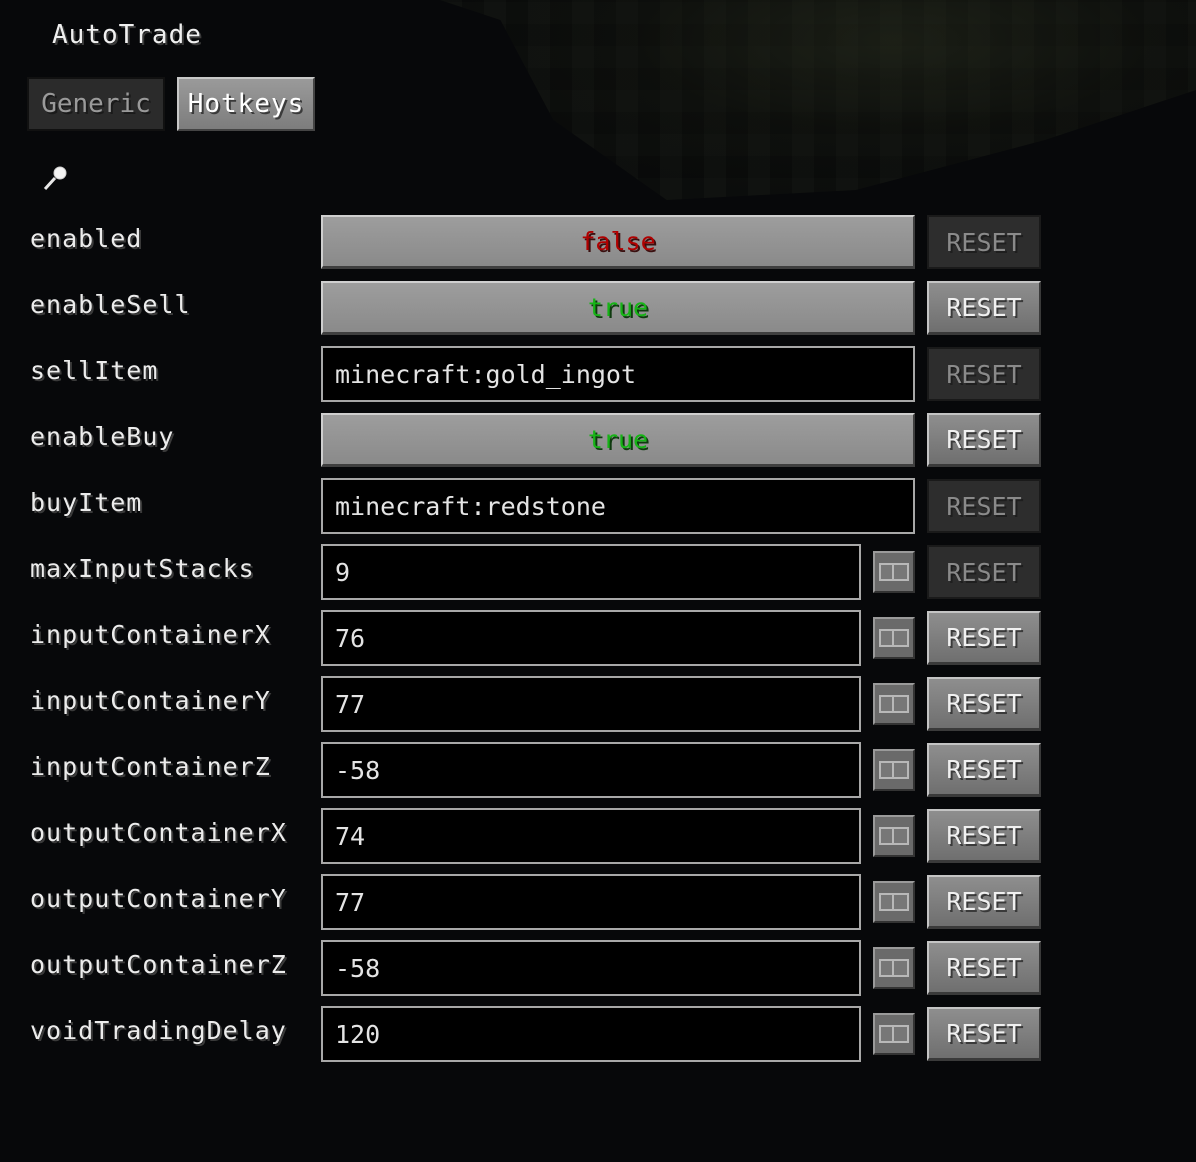 The width and height of the screenshot is (1196, 1162). I want to click on setting-row-enableSell: enableSell true RESET, so click(550, 308).